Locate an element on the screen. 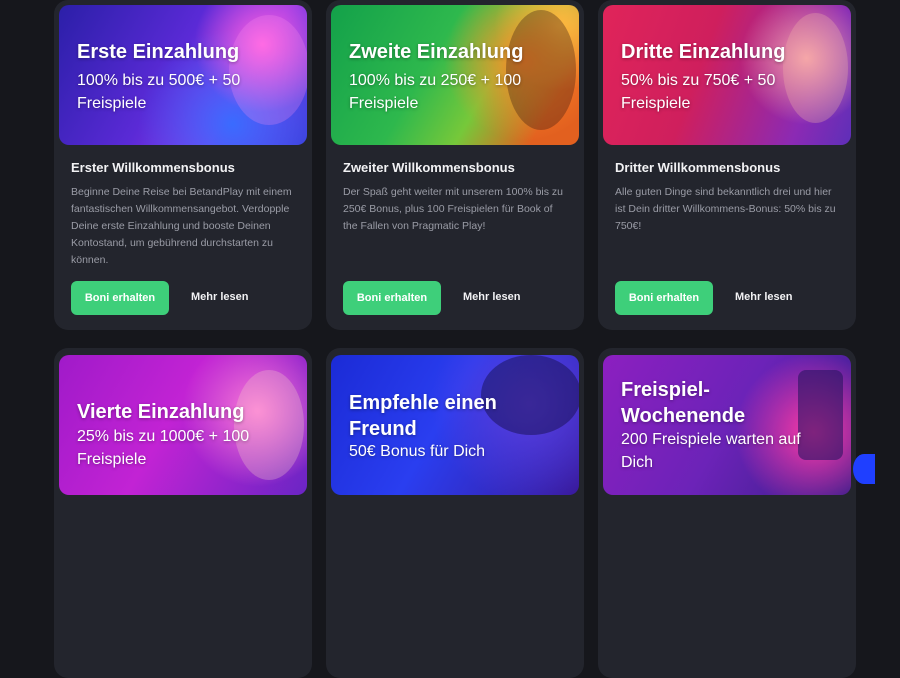 Image resolution: width=900 pixels, height=678 pixels. banner-title: Vierte Einzahlung is located at coordinates (161, 412).